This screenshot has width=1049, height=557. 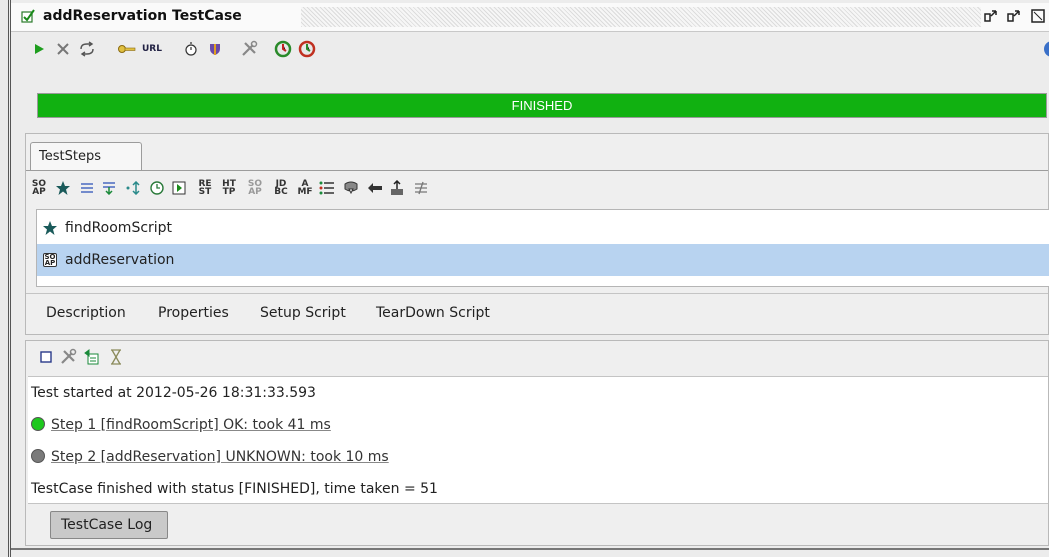 I want to click on run-icon, so click(x=39, y=49).